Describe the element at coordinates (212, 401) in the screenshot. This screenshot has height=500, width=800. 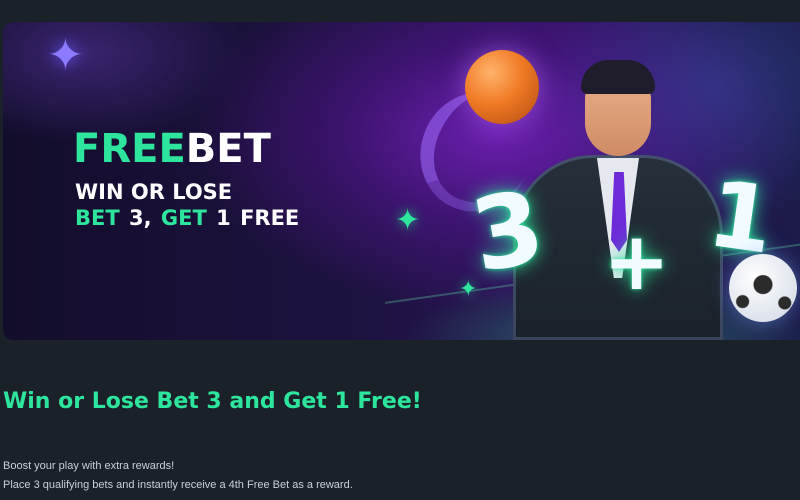
I see `promo-headline: Win or Lose Bet 3 and Get 1 Free!` at that location.